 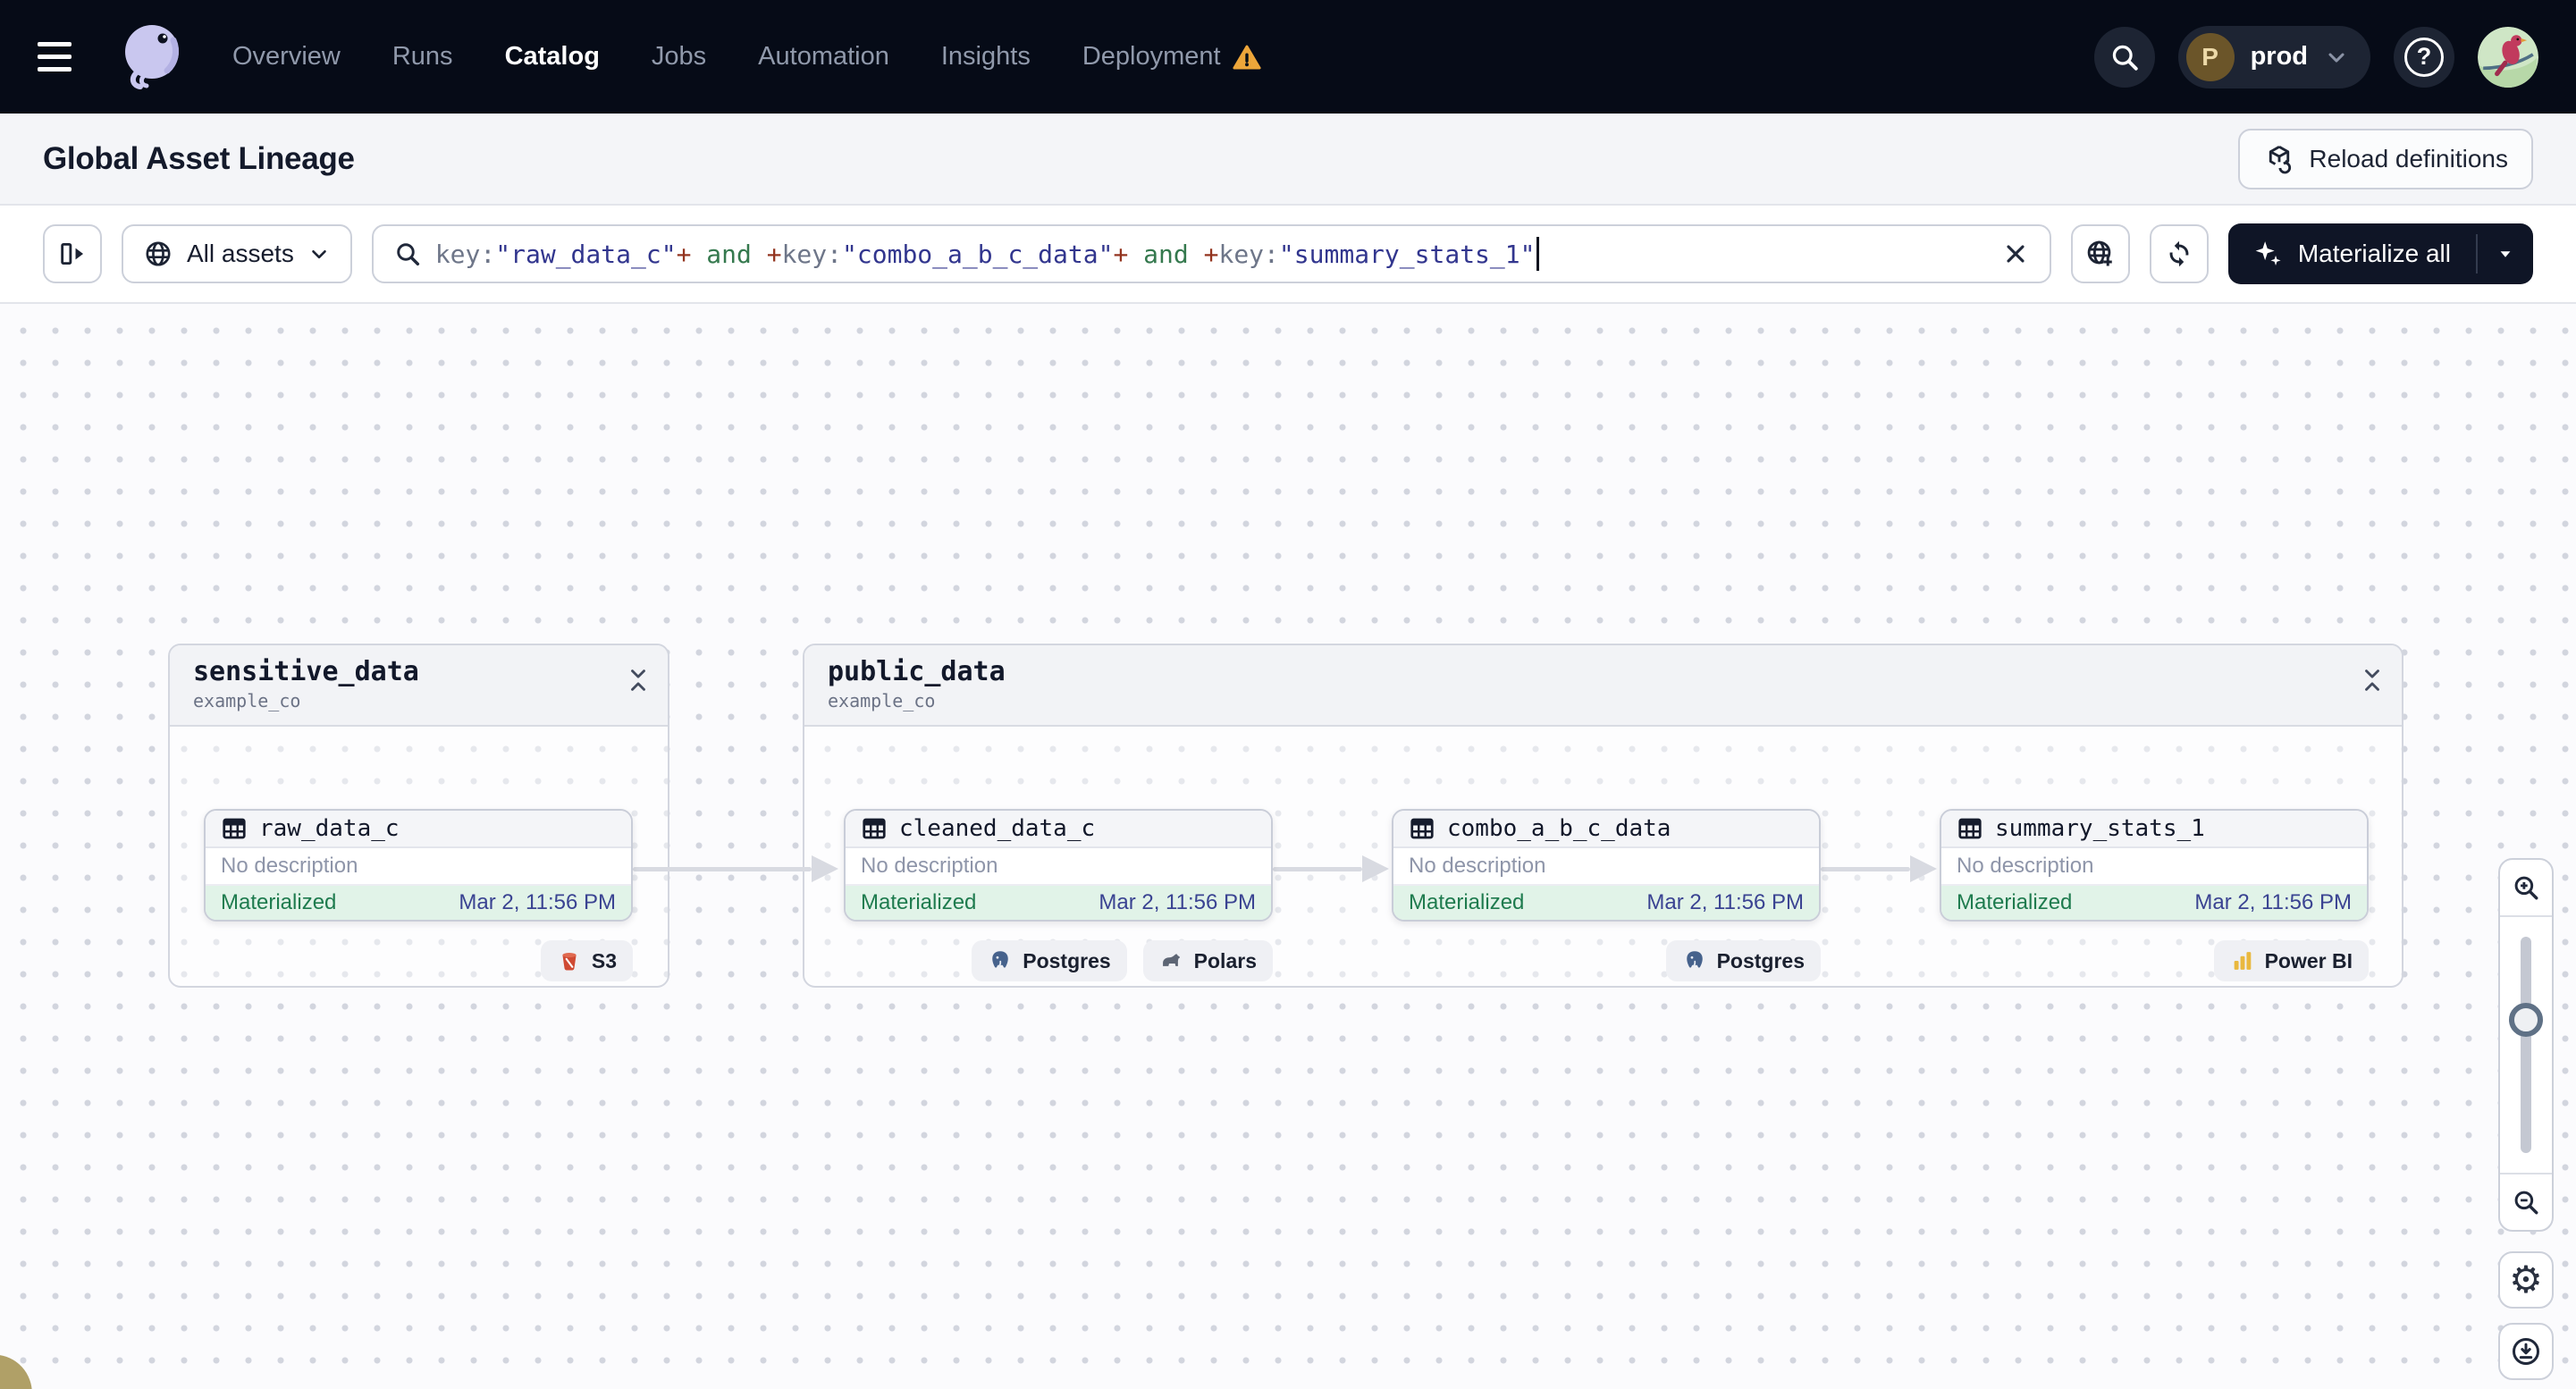 What do you see at coordinates (2280, 159) in the screenshot?
I see `reload-cube-icon` at bounding box center [2280, 159].